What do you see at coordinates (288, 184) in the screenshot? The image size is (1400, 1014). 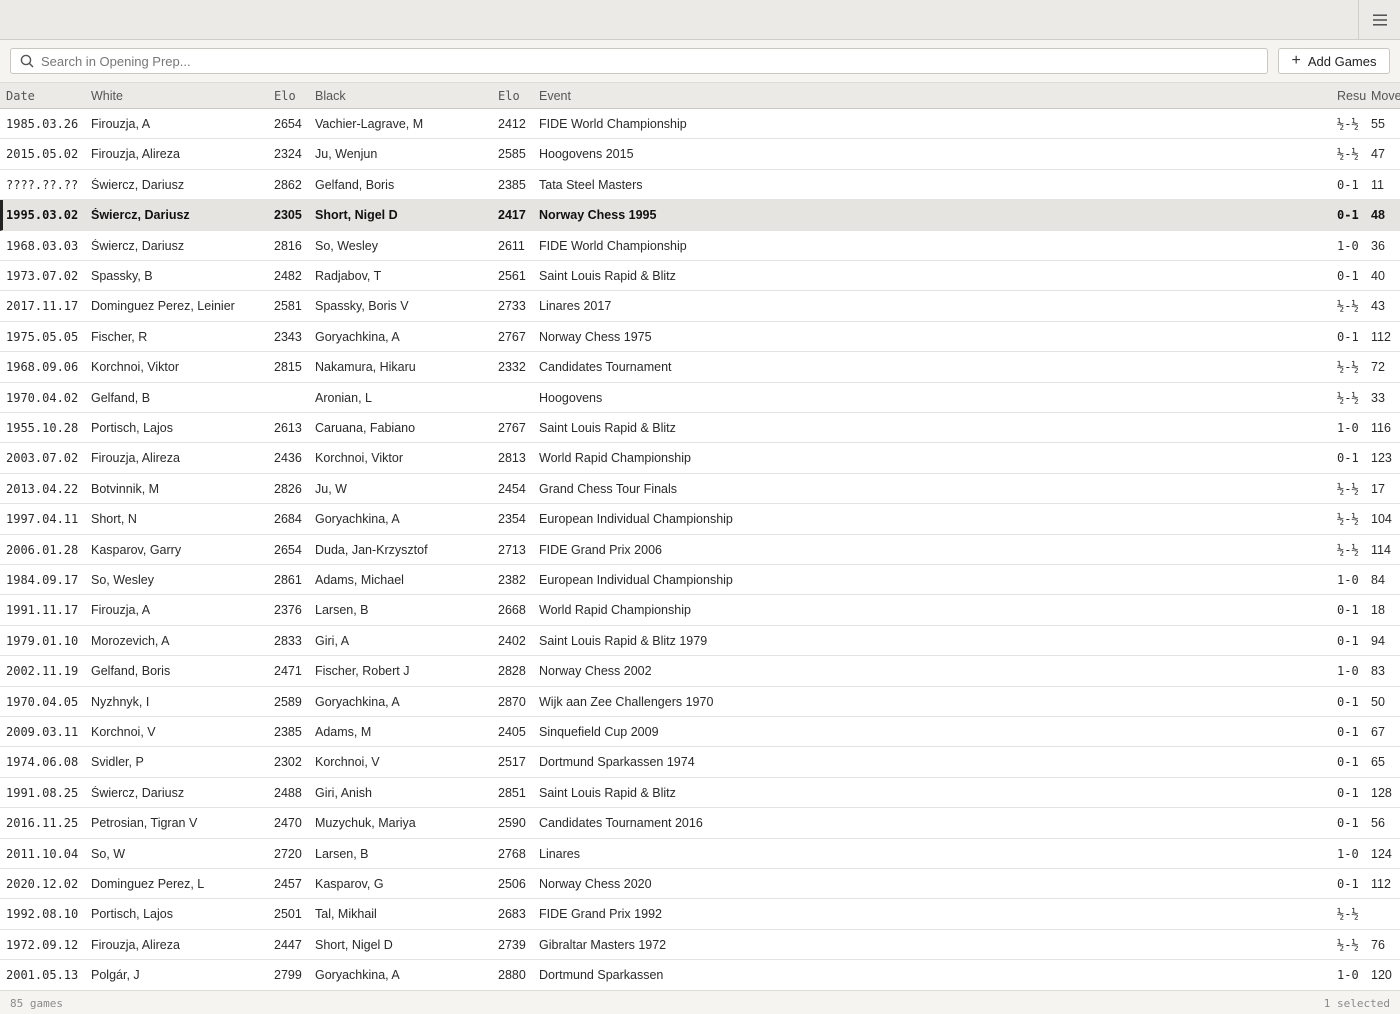 I see `cell-white-elo: 2862` at bounding box center [288, 184].